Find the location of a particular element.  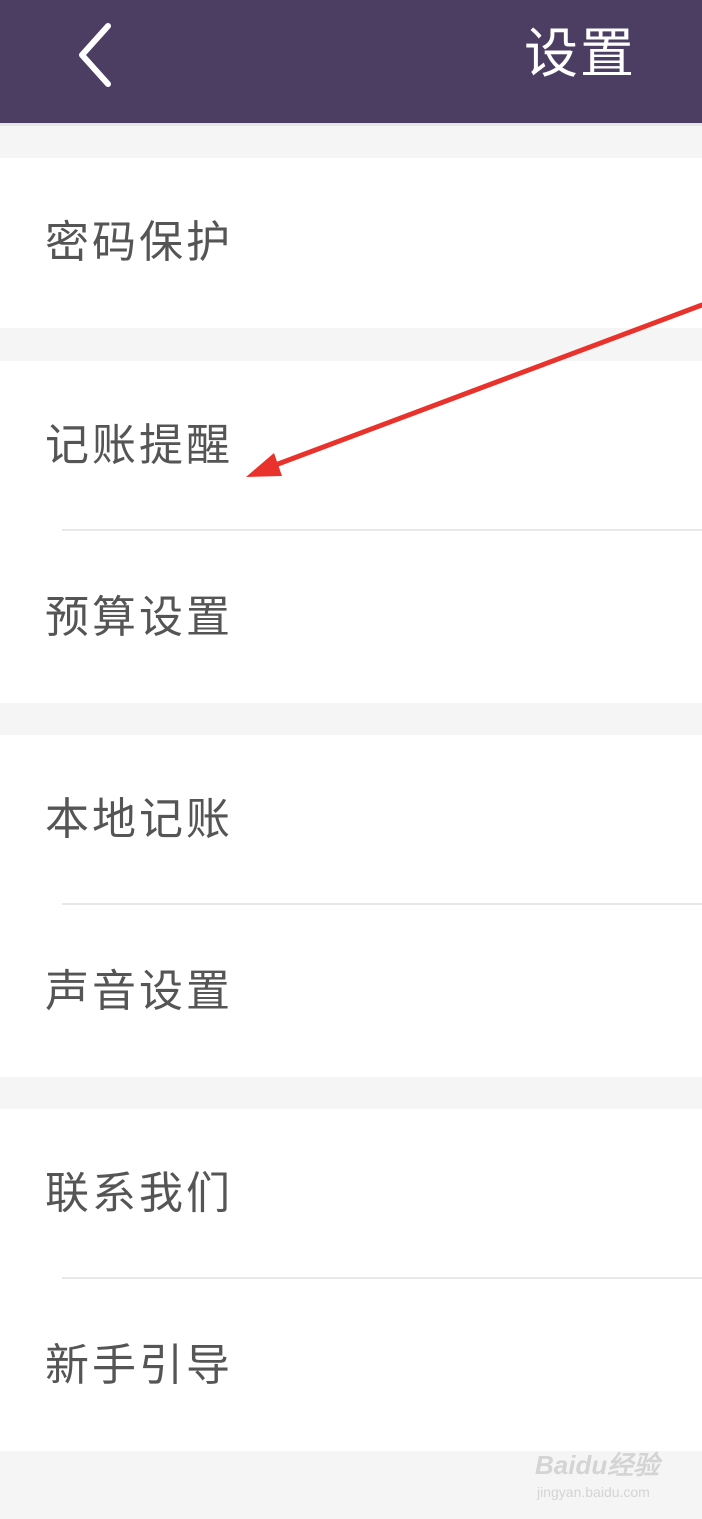

settings-item-label: 本地记账 is located at coordinates (139, 819).